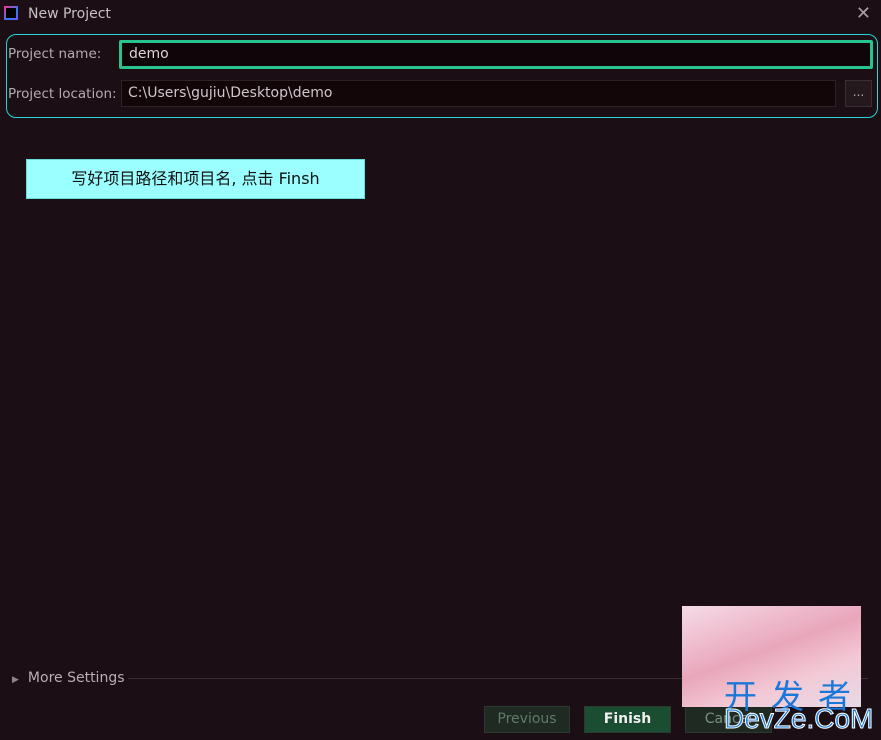 The width and height of the screenshot is (881, 740). What do you see at coordinates (69, 14) in the screenshot?
I see `window-title: New Project` at bounding box center [69, 14].